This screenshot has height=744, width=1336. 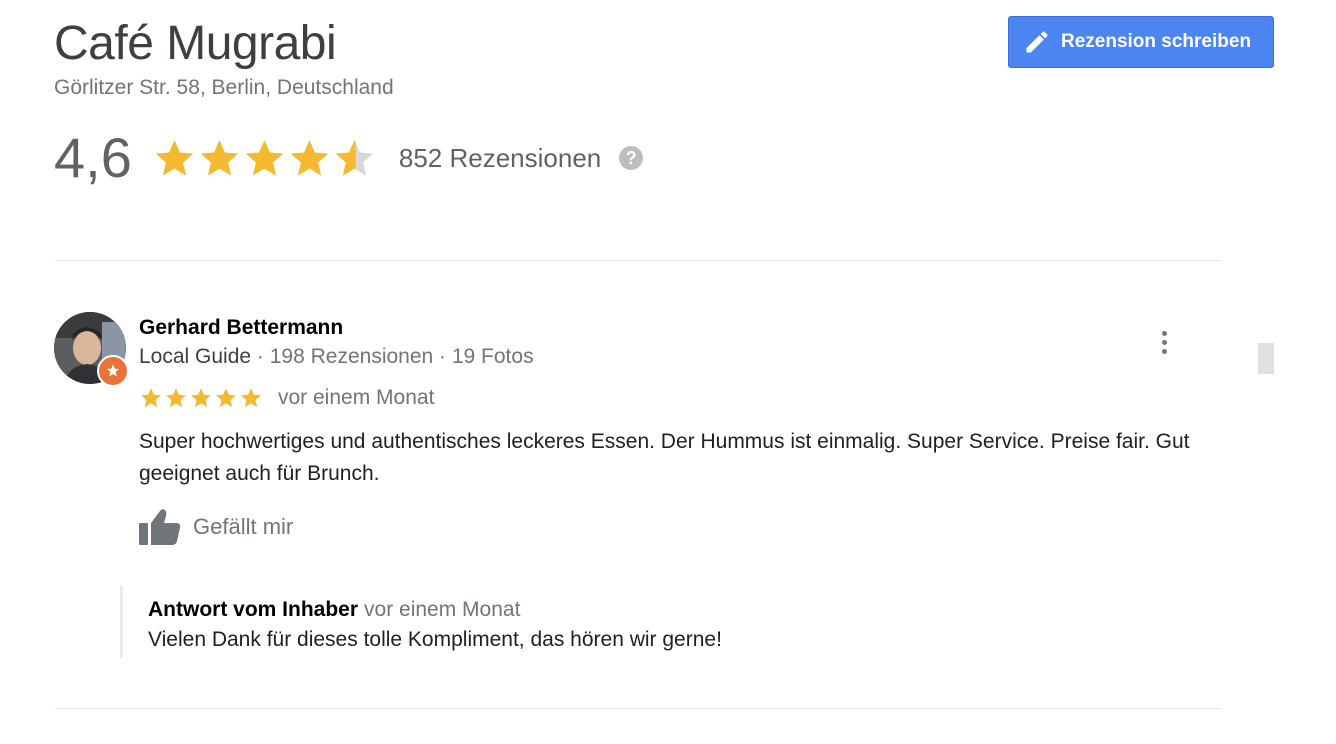 What do you see at coordinates (500, 158) in the screenshot?
I see `review-count-link: 852 Rezensionen` at bounding box center [500, 158].